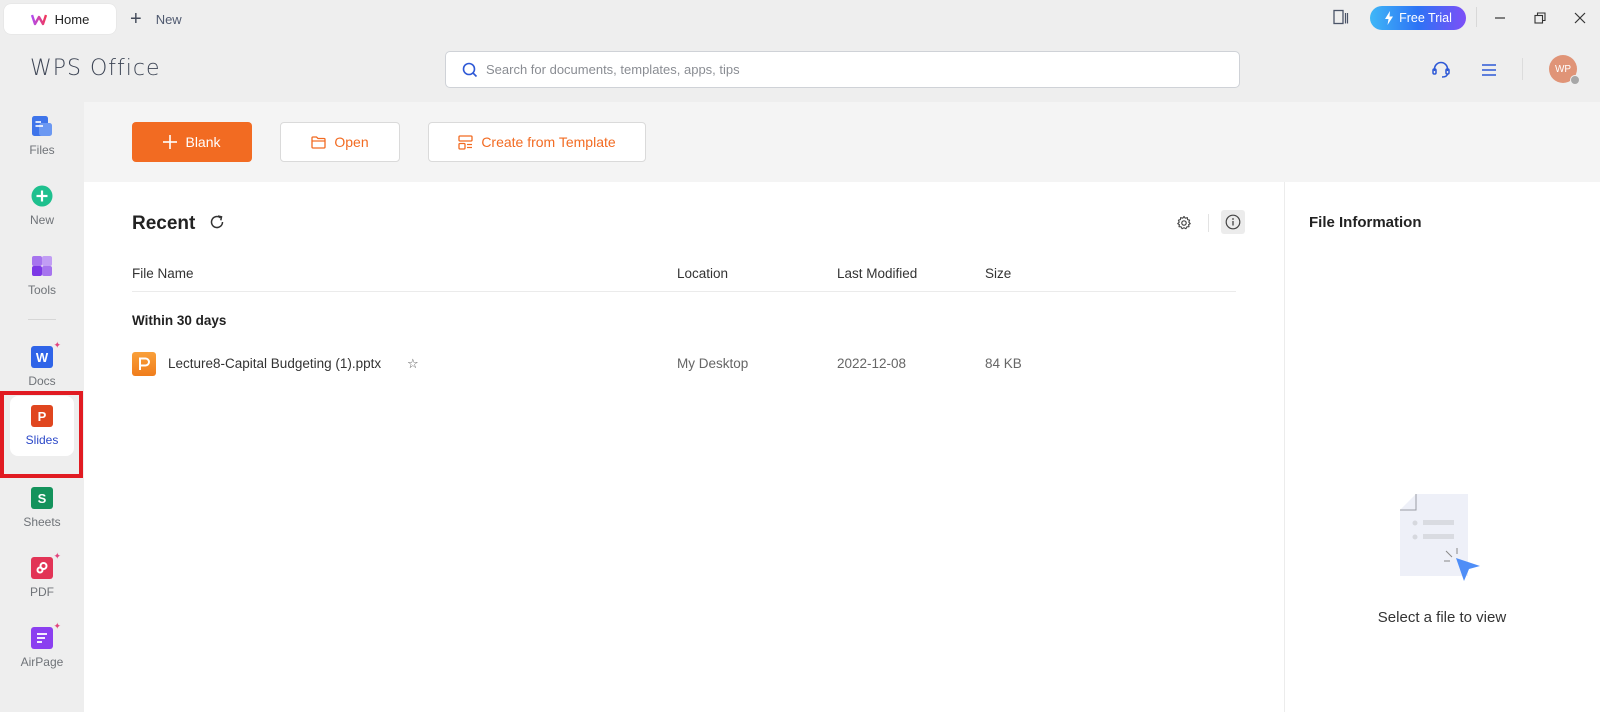  What do you see at coordinates (1208, 223) in the screenshot?
I see `toolbar-divider` at bounding box center [1208, 223].